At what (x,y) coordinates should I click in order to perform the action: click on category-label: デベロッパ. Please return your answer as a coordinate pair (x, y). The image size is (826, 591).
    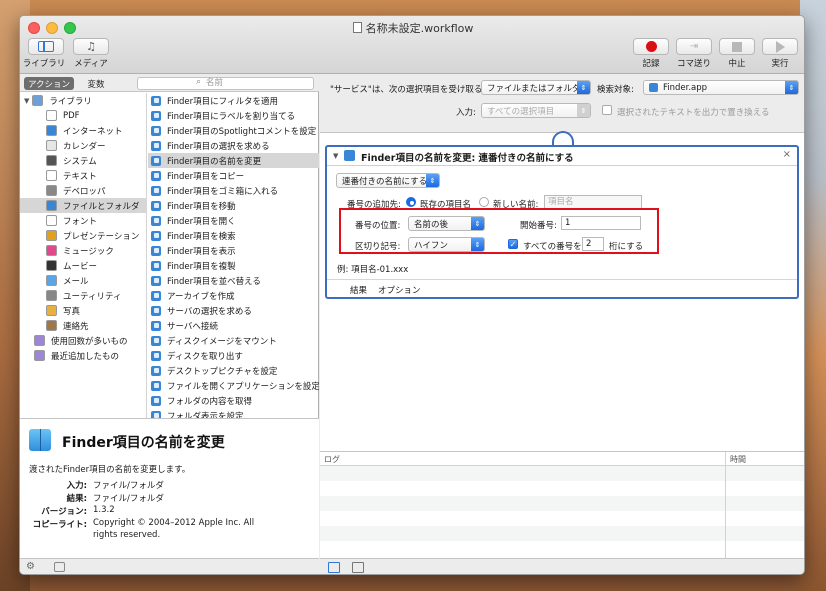
    Looking at the image, I should click on (84, 191).